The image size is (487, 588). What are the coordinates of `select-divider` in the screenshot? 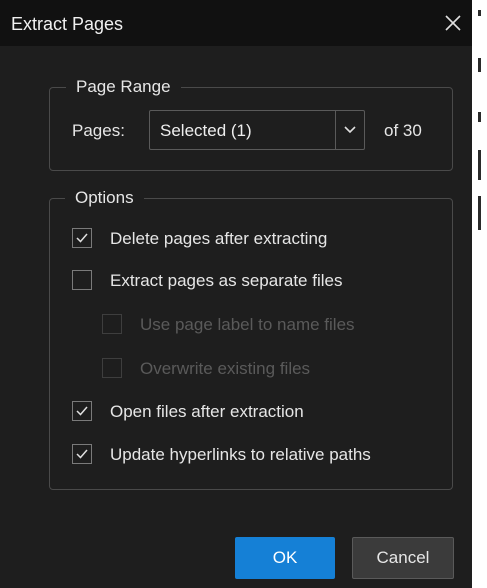 It's located at (335, 130).